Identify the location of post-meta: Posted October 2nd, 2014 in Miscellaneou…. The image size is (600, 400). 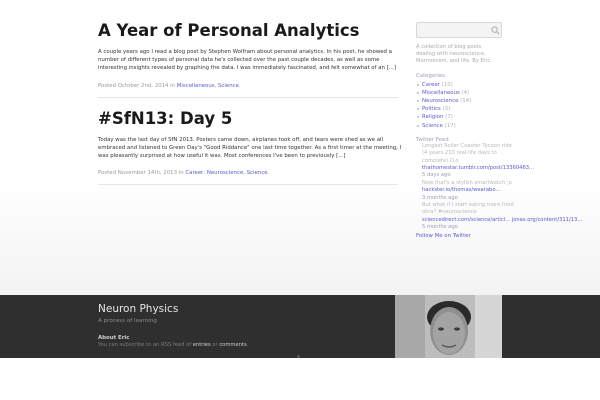
(169, 85).